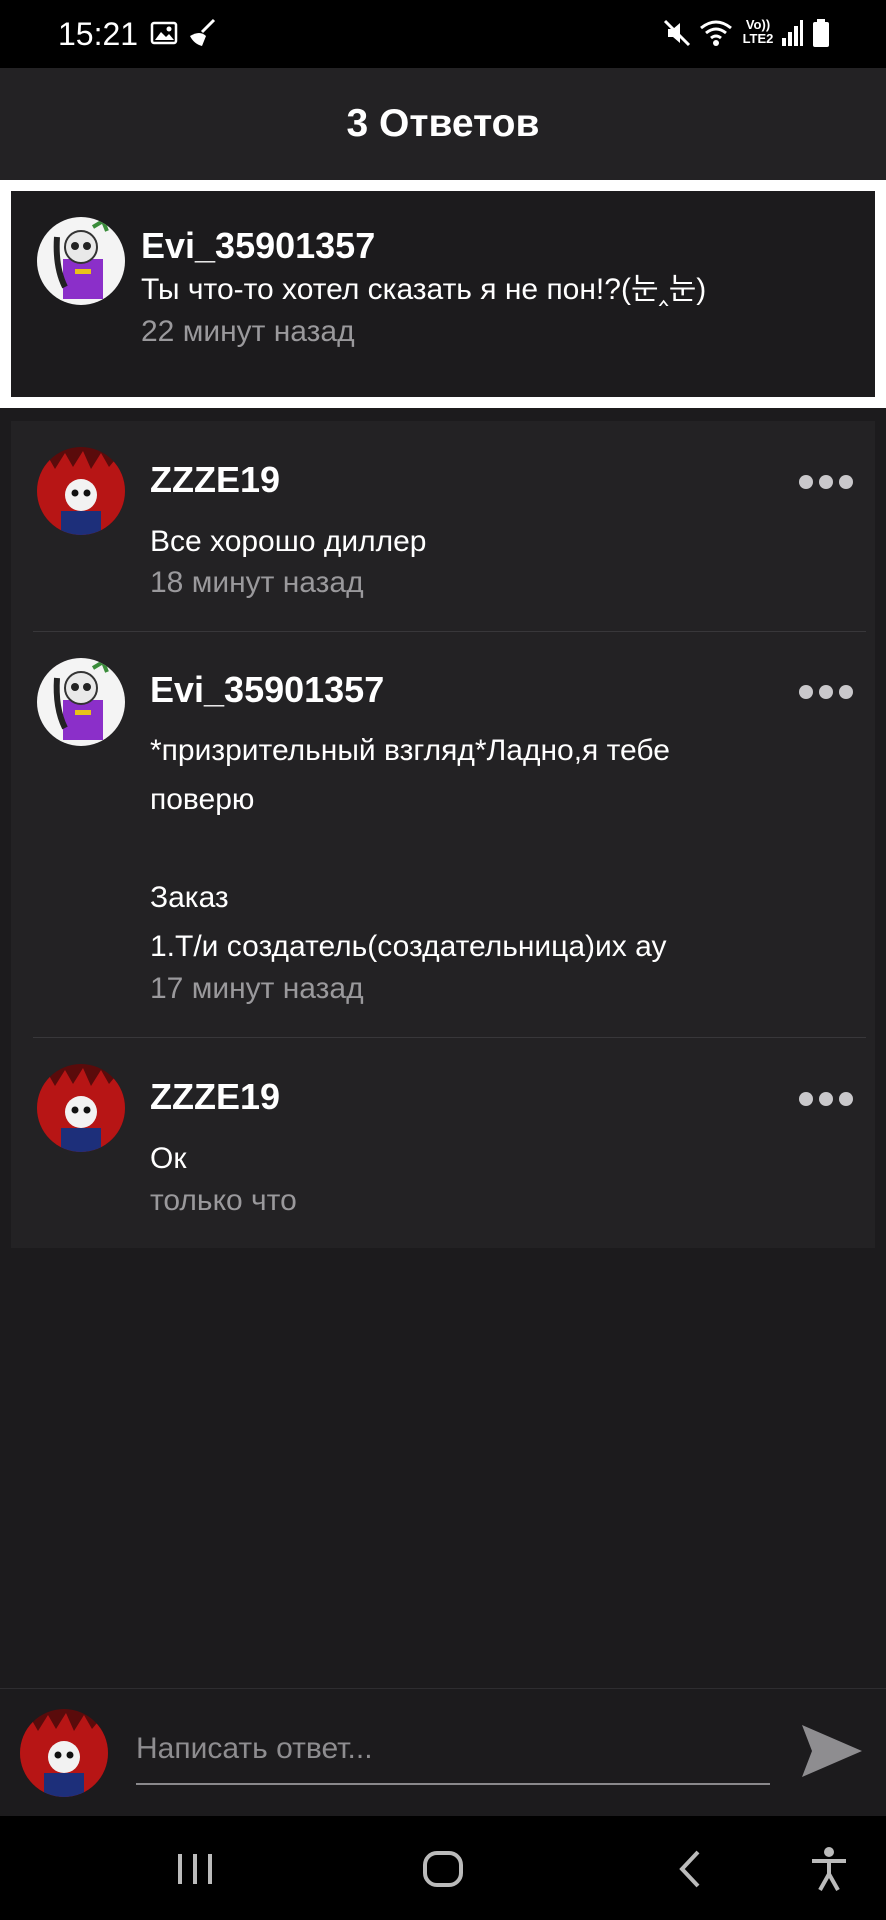 The width and height of the screenshot is (886, 1920). Describe the element at coordinates (443, 1143) in the screenshot. I see `reply-item: ZZZE19 Ок только что` at that location.